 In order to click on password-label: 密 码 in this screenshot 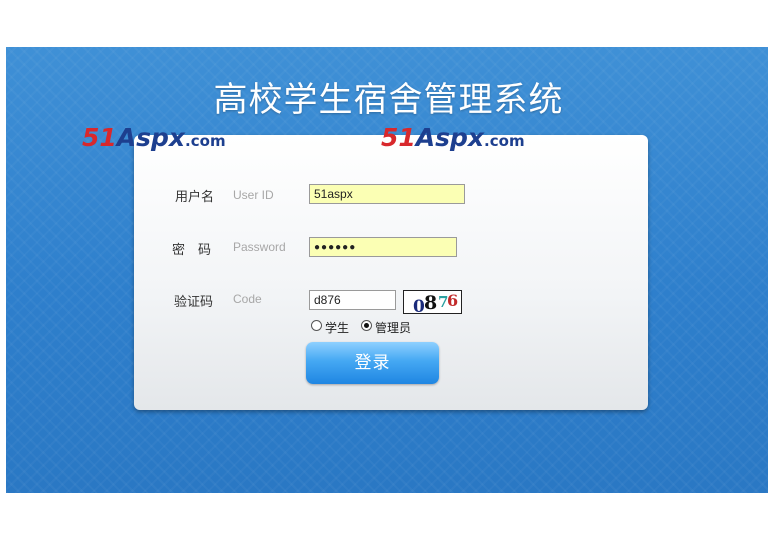, I will do `click(192, 250)`.